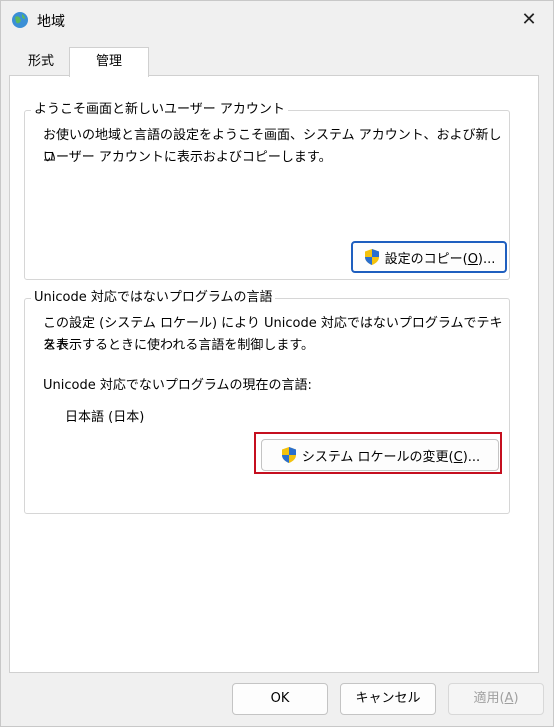 This screenshot has width=554, height=727. What do you see at coordinates (159, 110) in the screenshot?
I see `welcome-group-legend: ようこそ画面と新しいユーザー アカウント` at bounding box center [159, 110].